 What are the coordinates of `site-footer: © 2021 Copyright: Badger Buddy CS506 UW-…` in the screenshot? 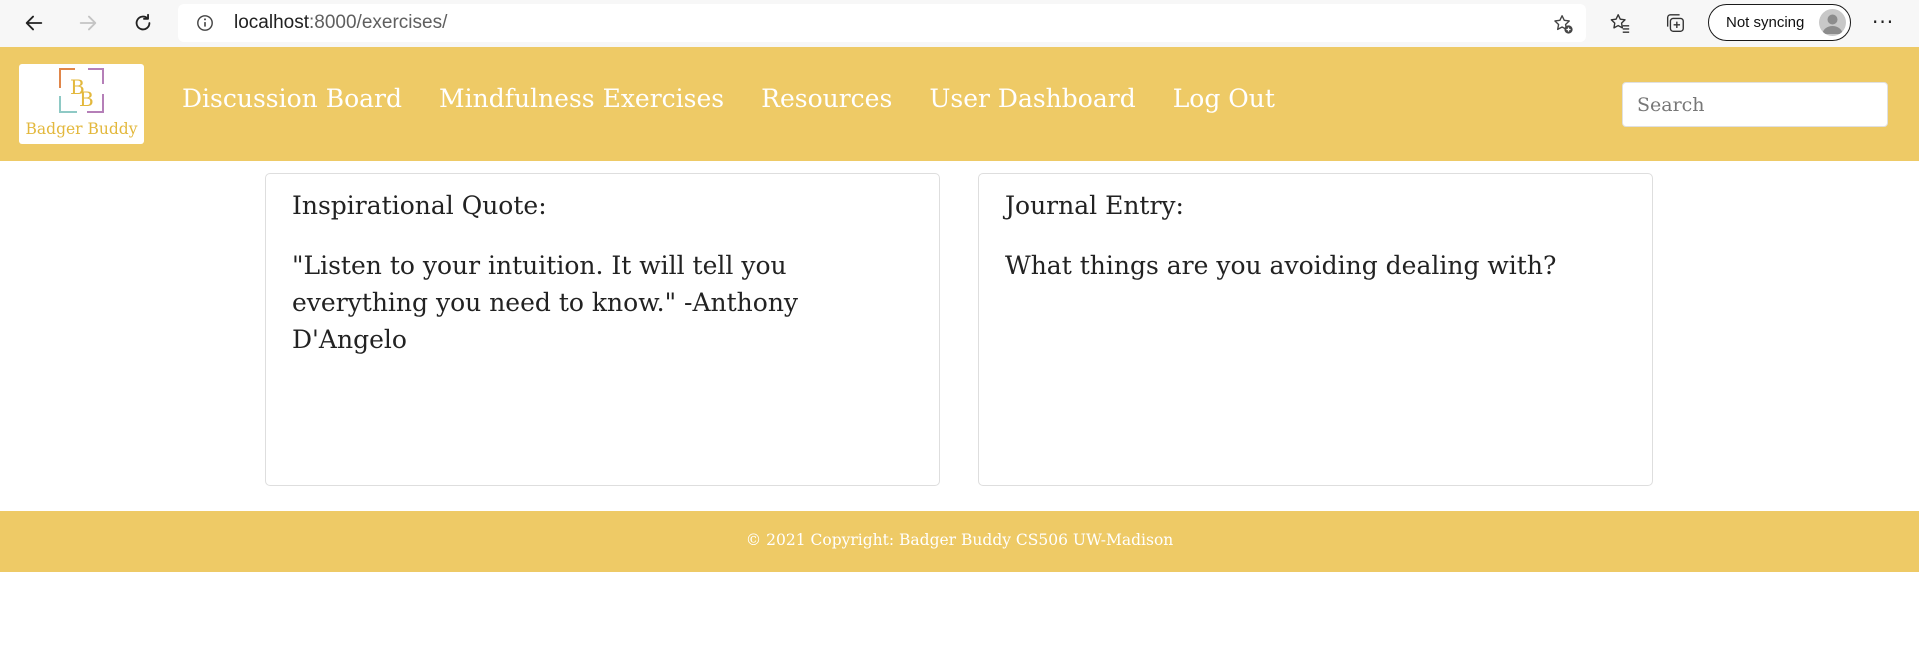 It's located at (959, 541).